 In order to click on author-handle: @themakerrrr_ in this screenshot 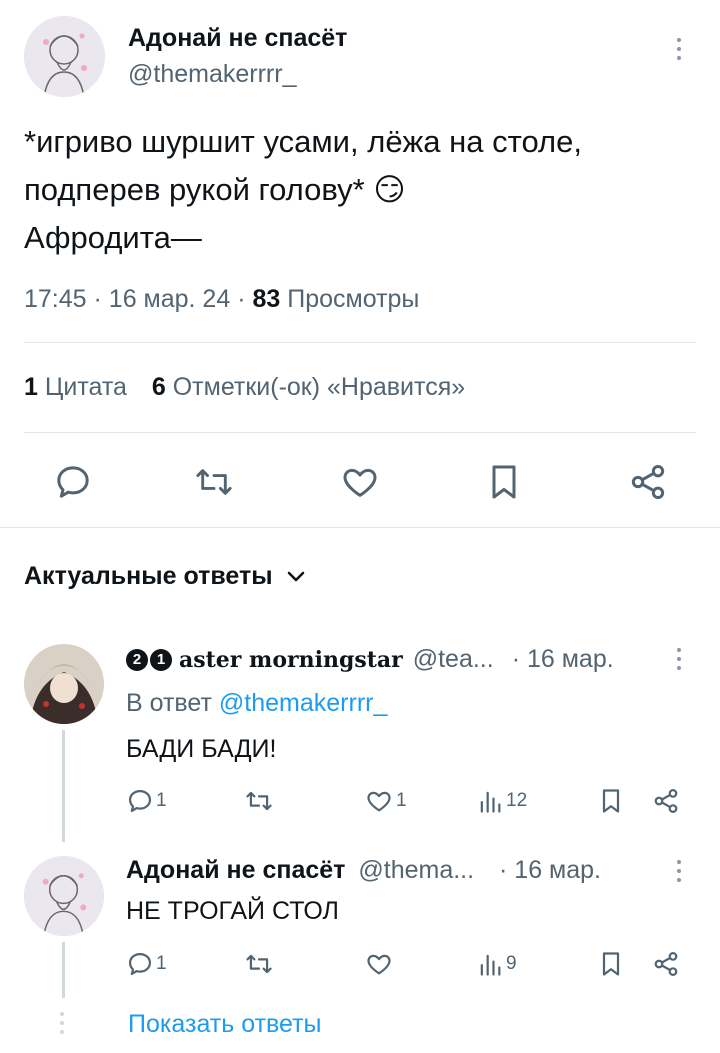, I will do `click(212, 74)`.